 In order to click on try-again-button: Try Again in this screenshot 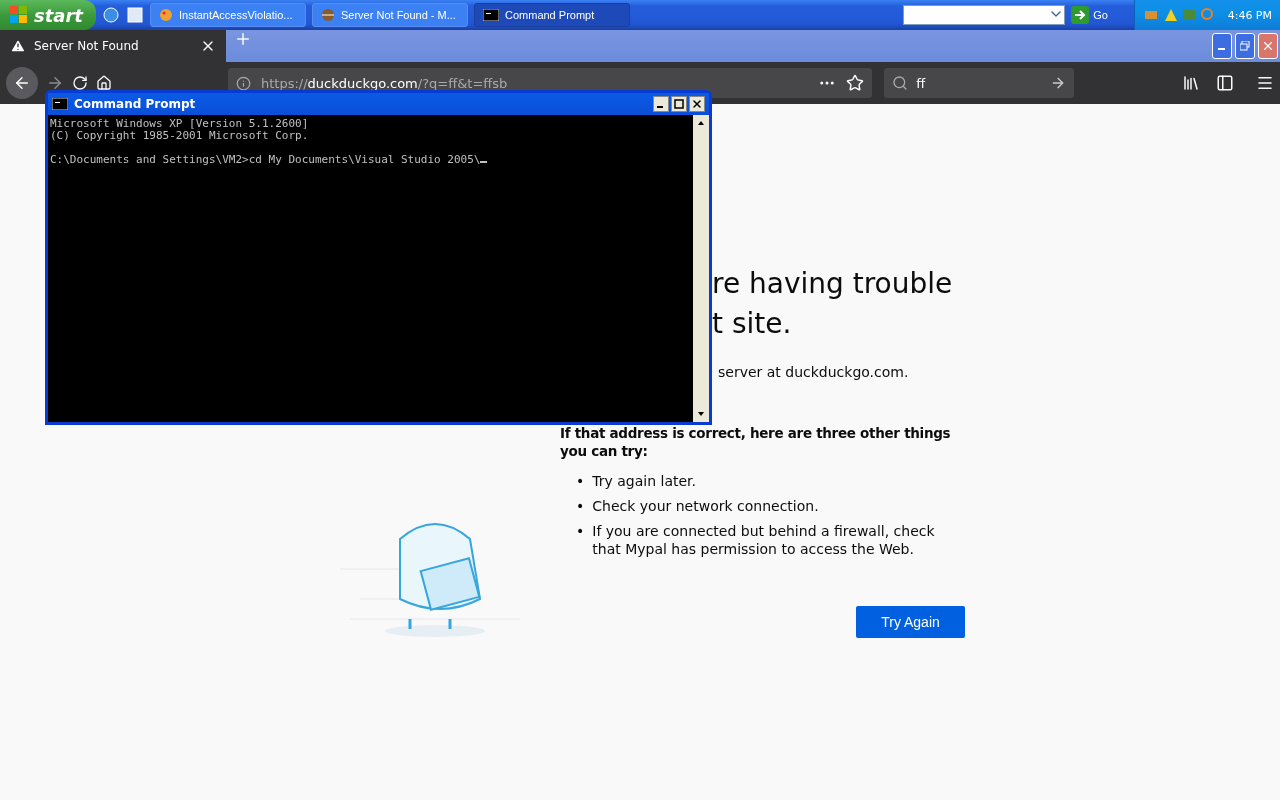, I will do `click(910, 622)`.